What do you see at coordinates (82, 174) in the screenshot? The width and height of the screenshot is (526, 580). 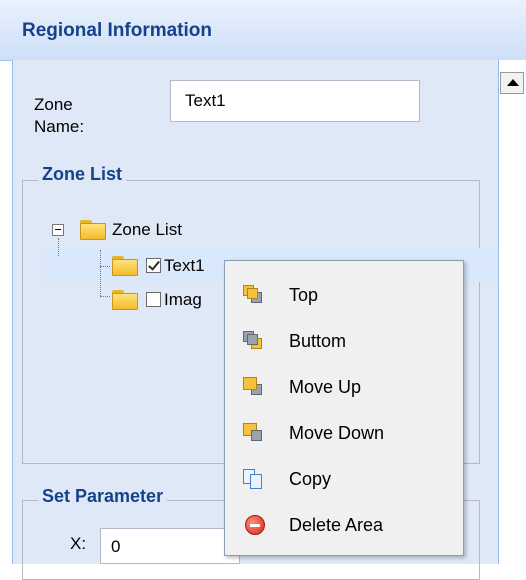 I see `zone-list-legend: Zone List` at bounding box center [82, 174].